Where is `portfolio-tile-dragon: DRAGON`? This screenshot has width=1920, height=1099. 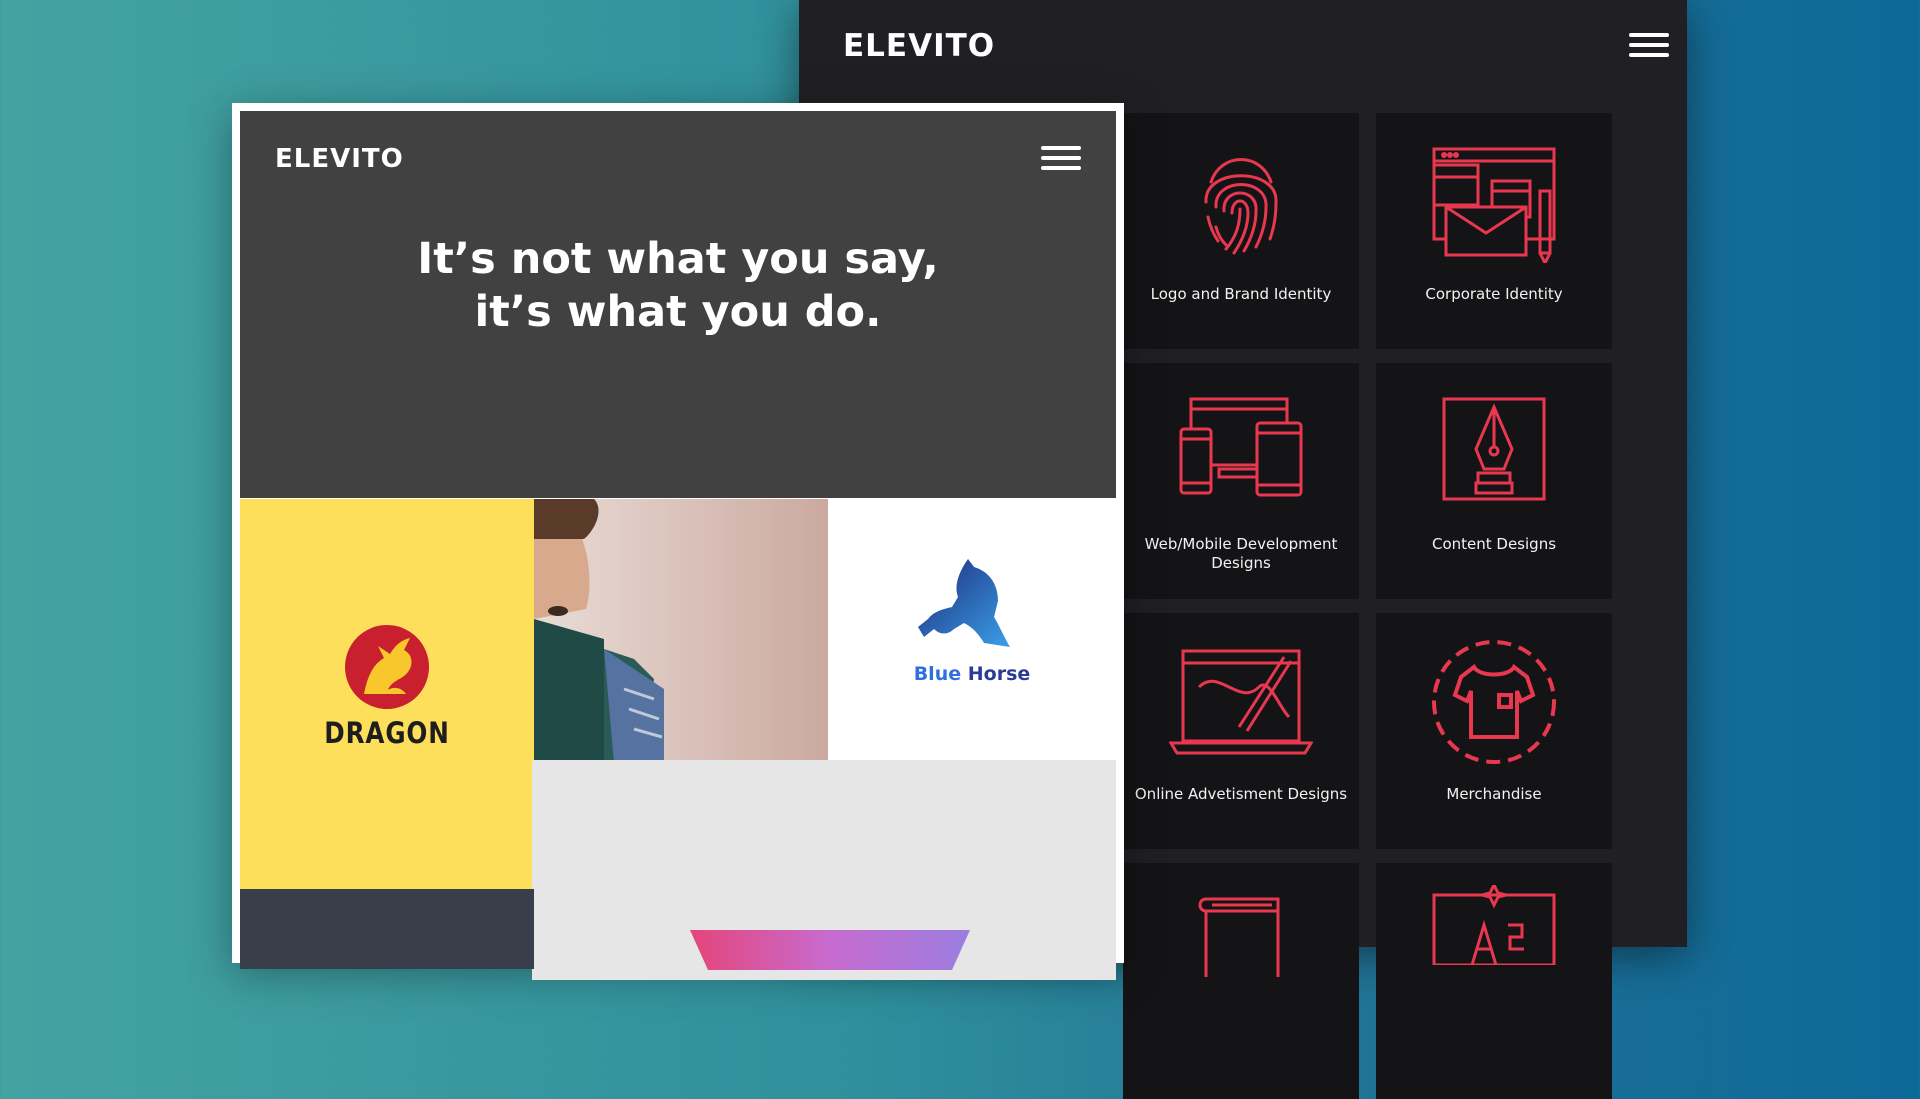
portfolio-tile-dragon: DRAGON is located at coordinates (387, 694).